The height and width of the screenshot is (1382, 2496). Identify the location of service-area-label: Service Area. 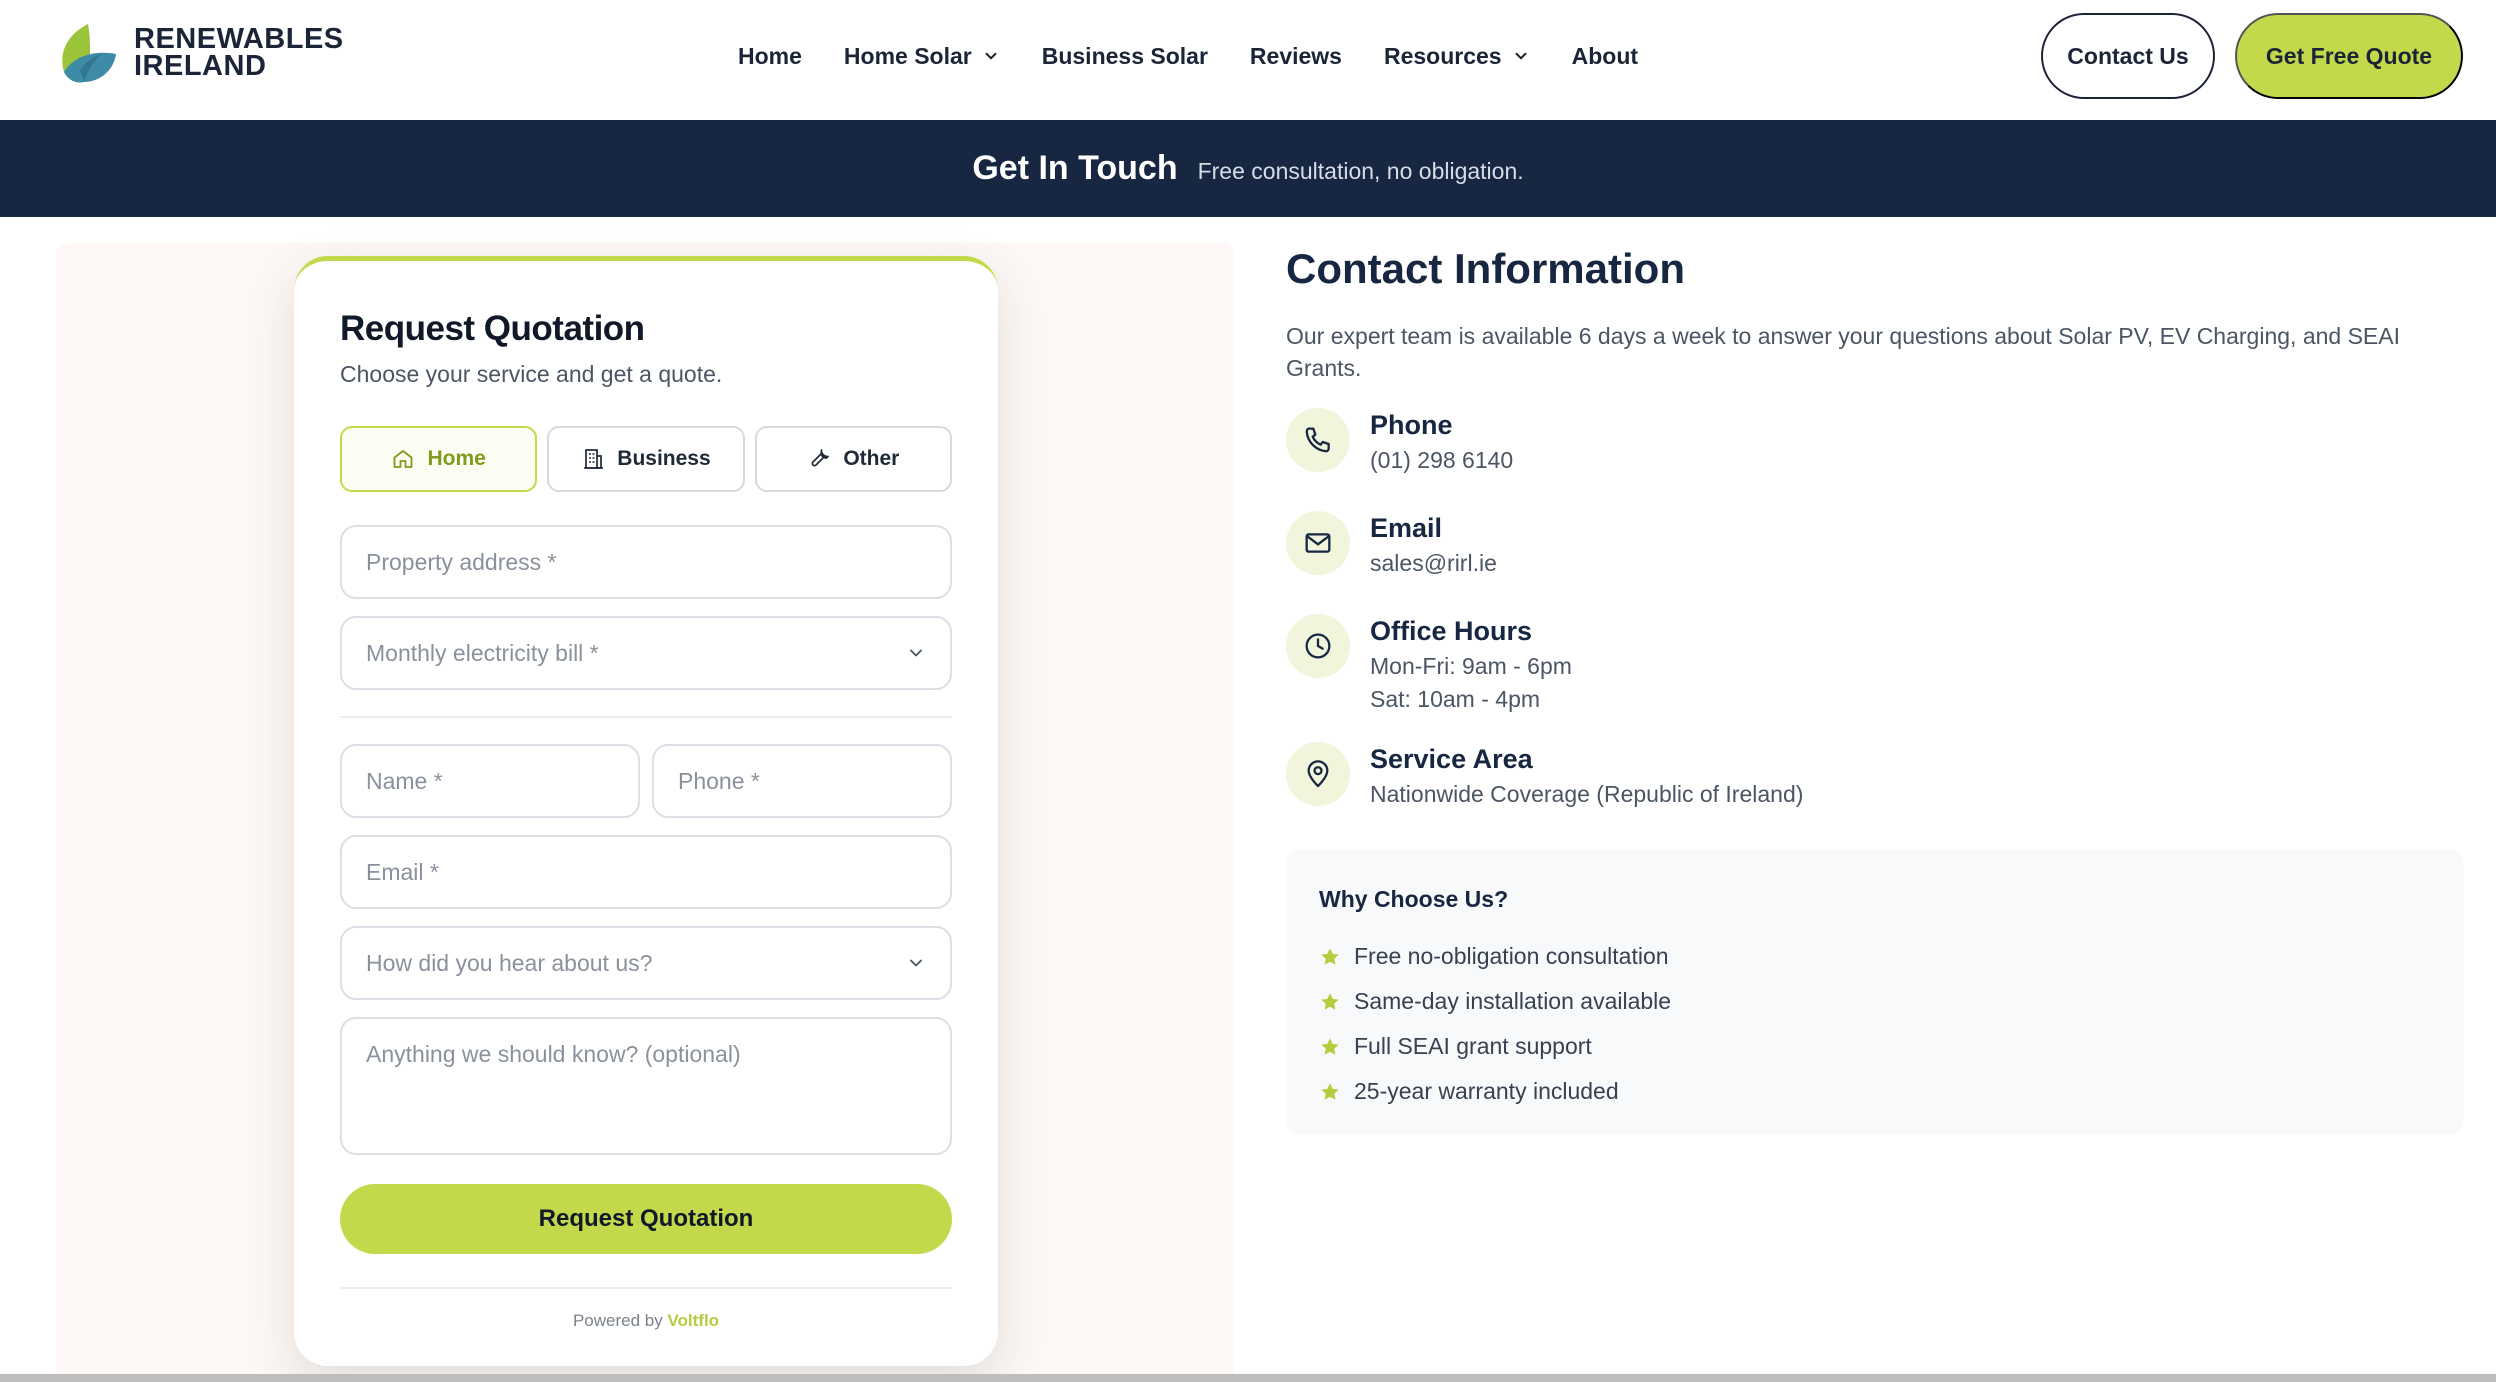
(1451, 759).